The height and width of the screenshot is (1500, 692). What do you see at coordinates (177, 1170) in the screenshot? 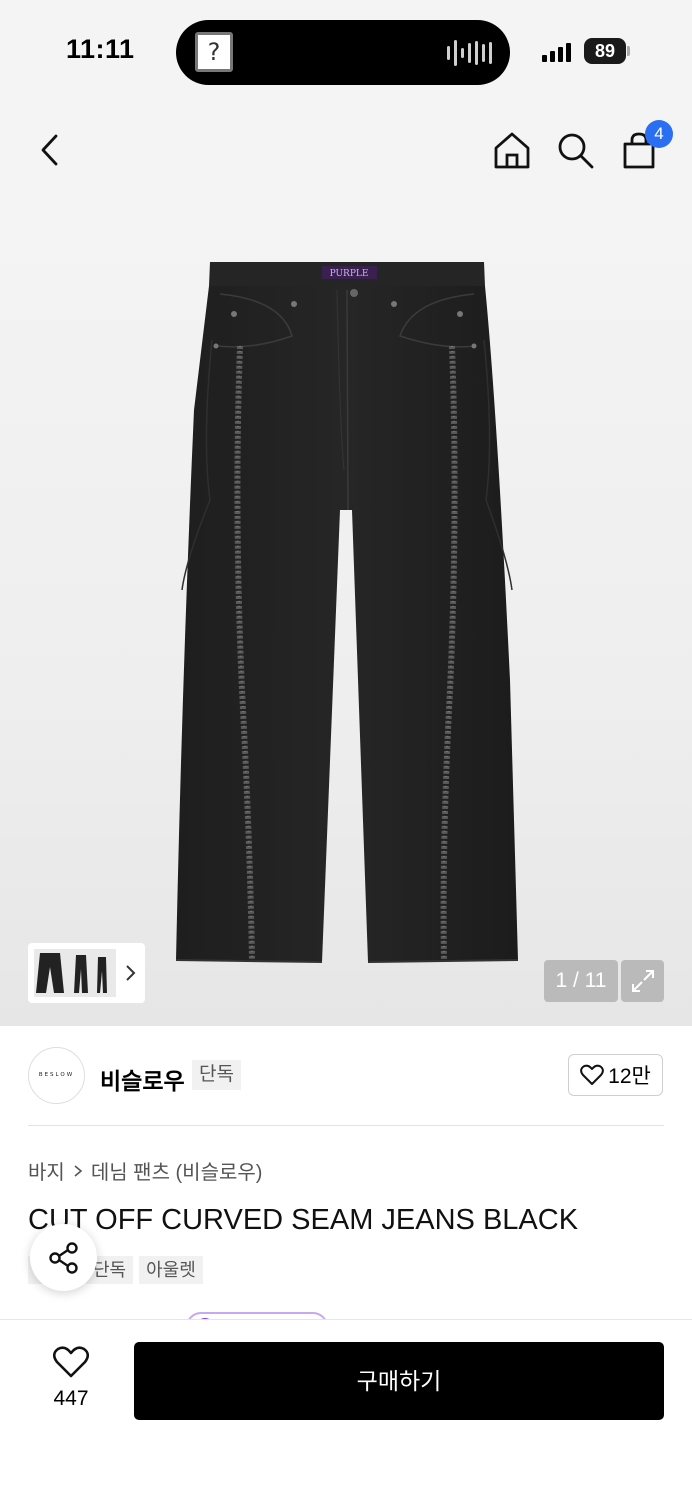
I see `breadcrumb-item-subcategory: 데님 팬츠 (비슬로우)` at bounding box center [177, 1170].